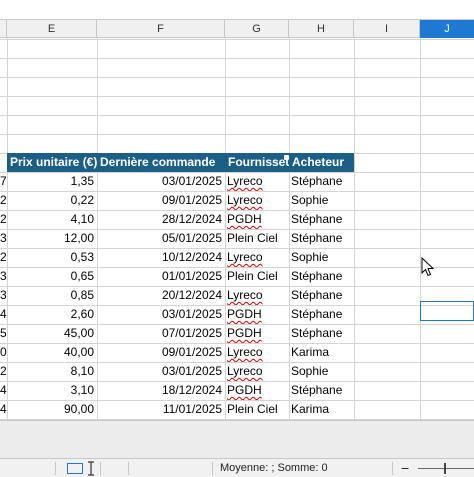 The width and height of the screenshot is (474, 477). I want to click on status-statistics: Moyenne: ; Somme: 0, so click(274, 468).